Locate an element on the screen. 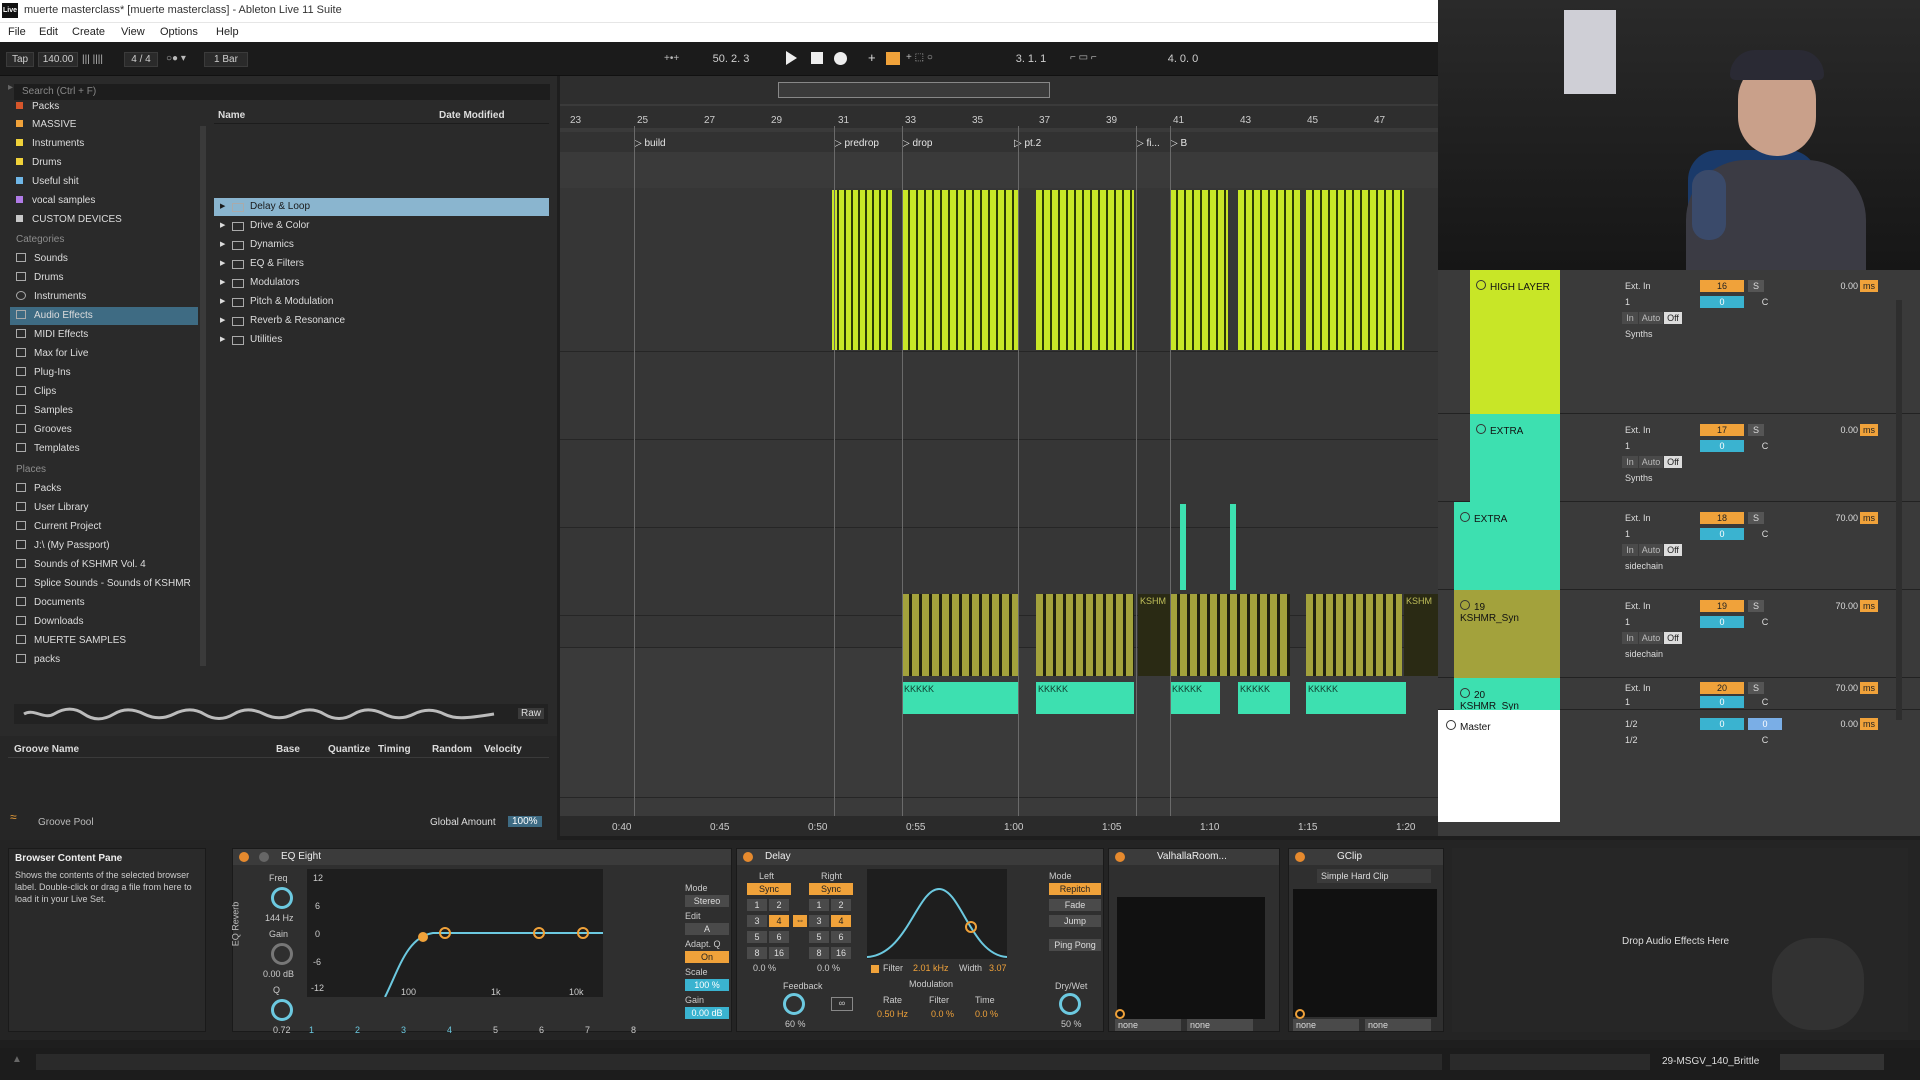 The width and height of the screenshot is (1920, 1080). menu-create: Create is located at coordinates (88, 32).